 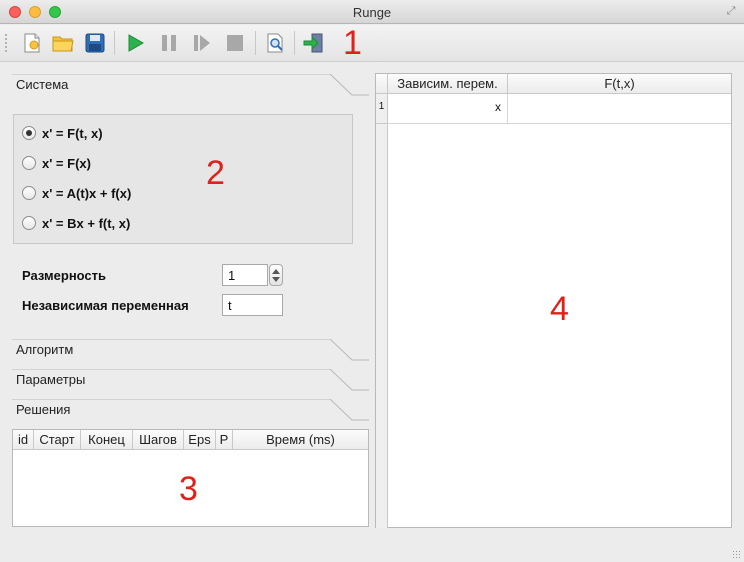 I want to click on system-option-3: x' = A(t)x + f(x), so click(x=76, y=193).